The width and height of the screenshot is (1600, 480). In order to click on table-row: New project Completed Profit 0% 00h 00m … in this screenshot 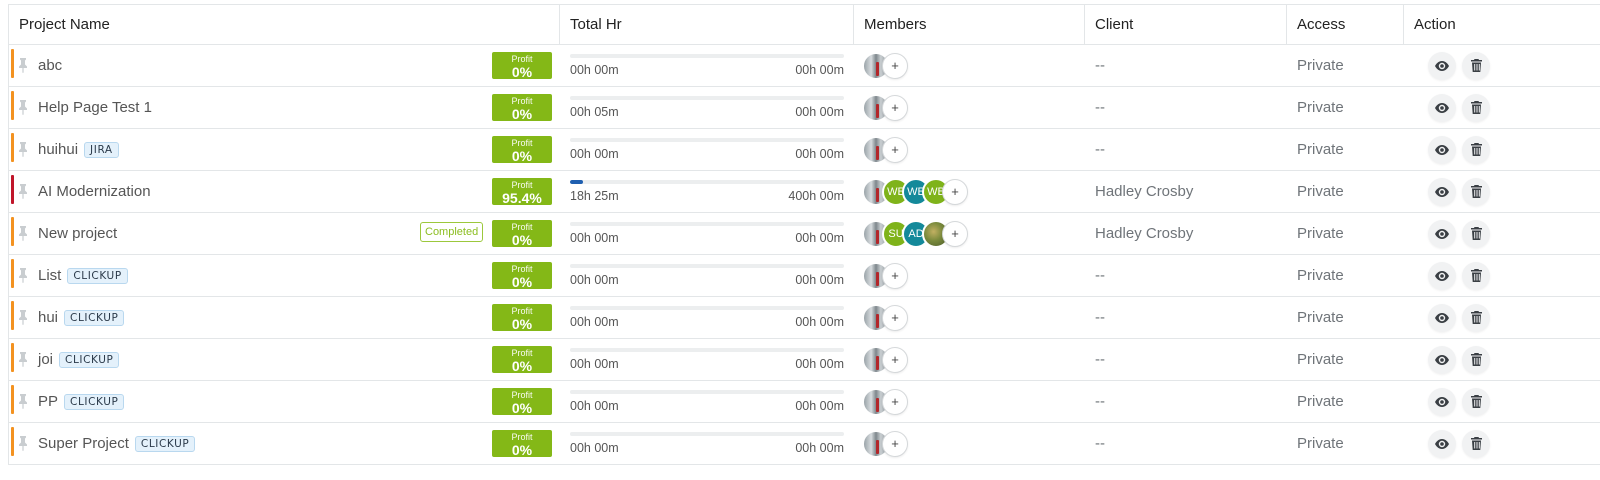, I will do `click(804, 234)`.